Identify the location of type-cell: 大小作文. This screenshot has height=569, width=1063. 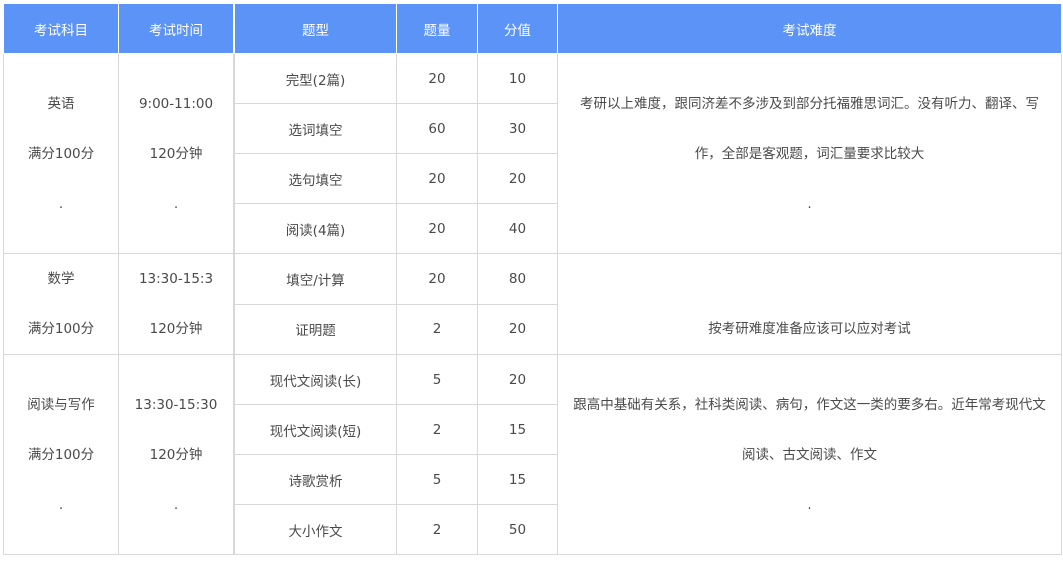
(315, 529).